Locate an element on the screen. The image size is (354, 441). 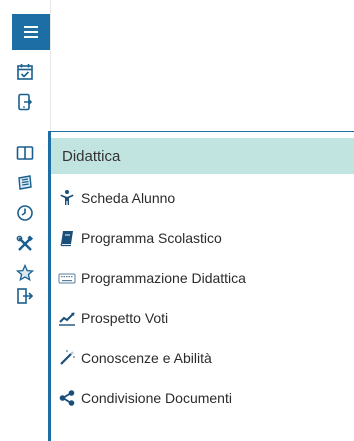
clock-icon is located at coordinates (25, 213).